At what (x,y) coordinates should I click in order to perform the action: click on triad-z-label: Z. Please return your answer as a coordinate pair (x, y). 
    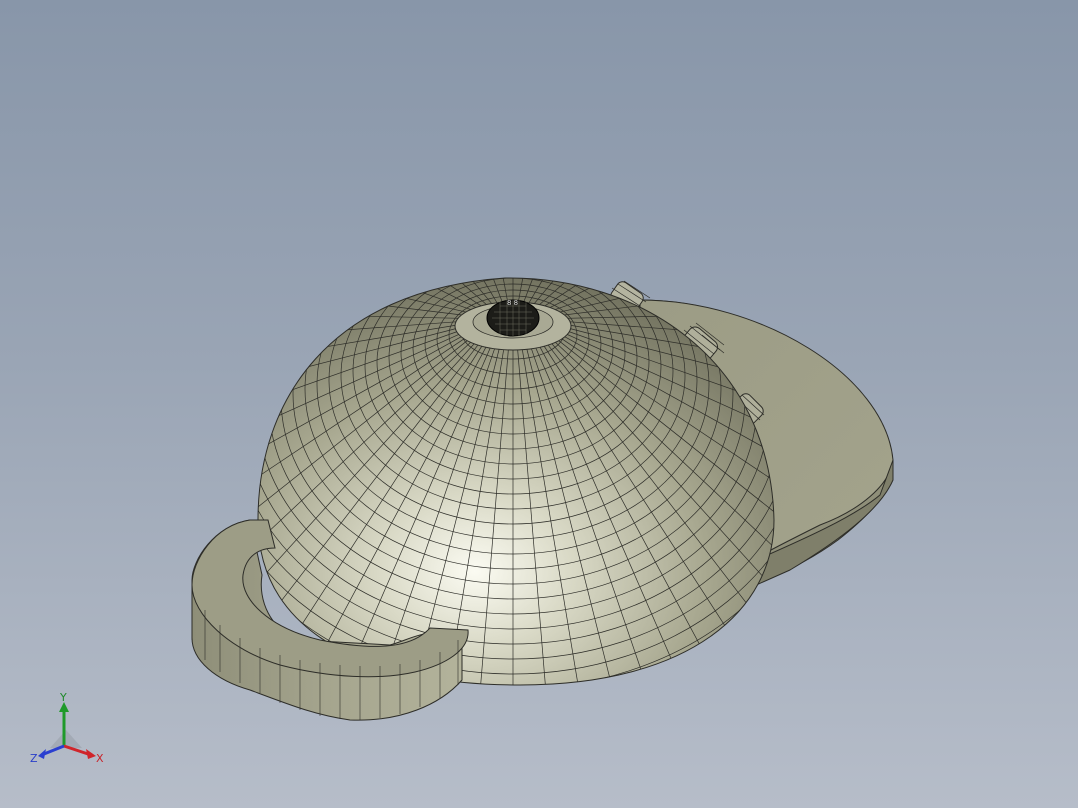
    Looking at the image, I should click on (34, 758).